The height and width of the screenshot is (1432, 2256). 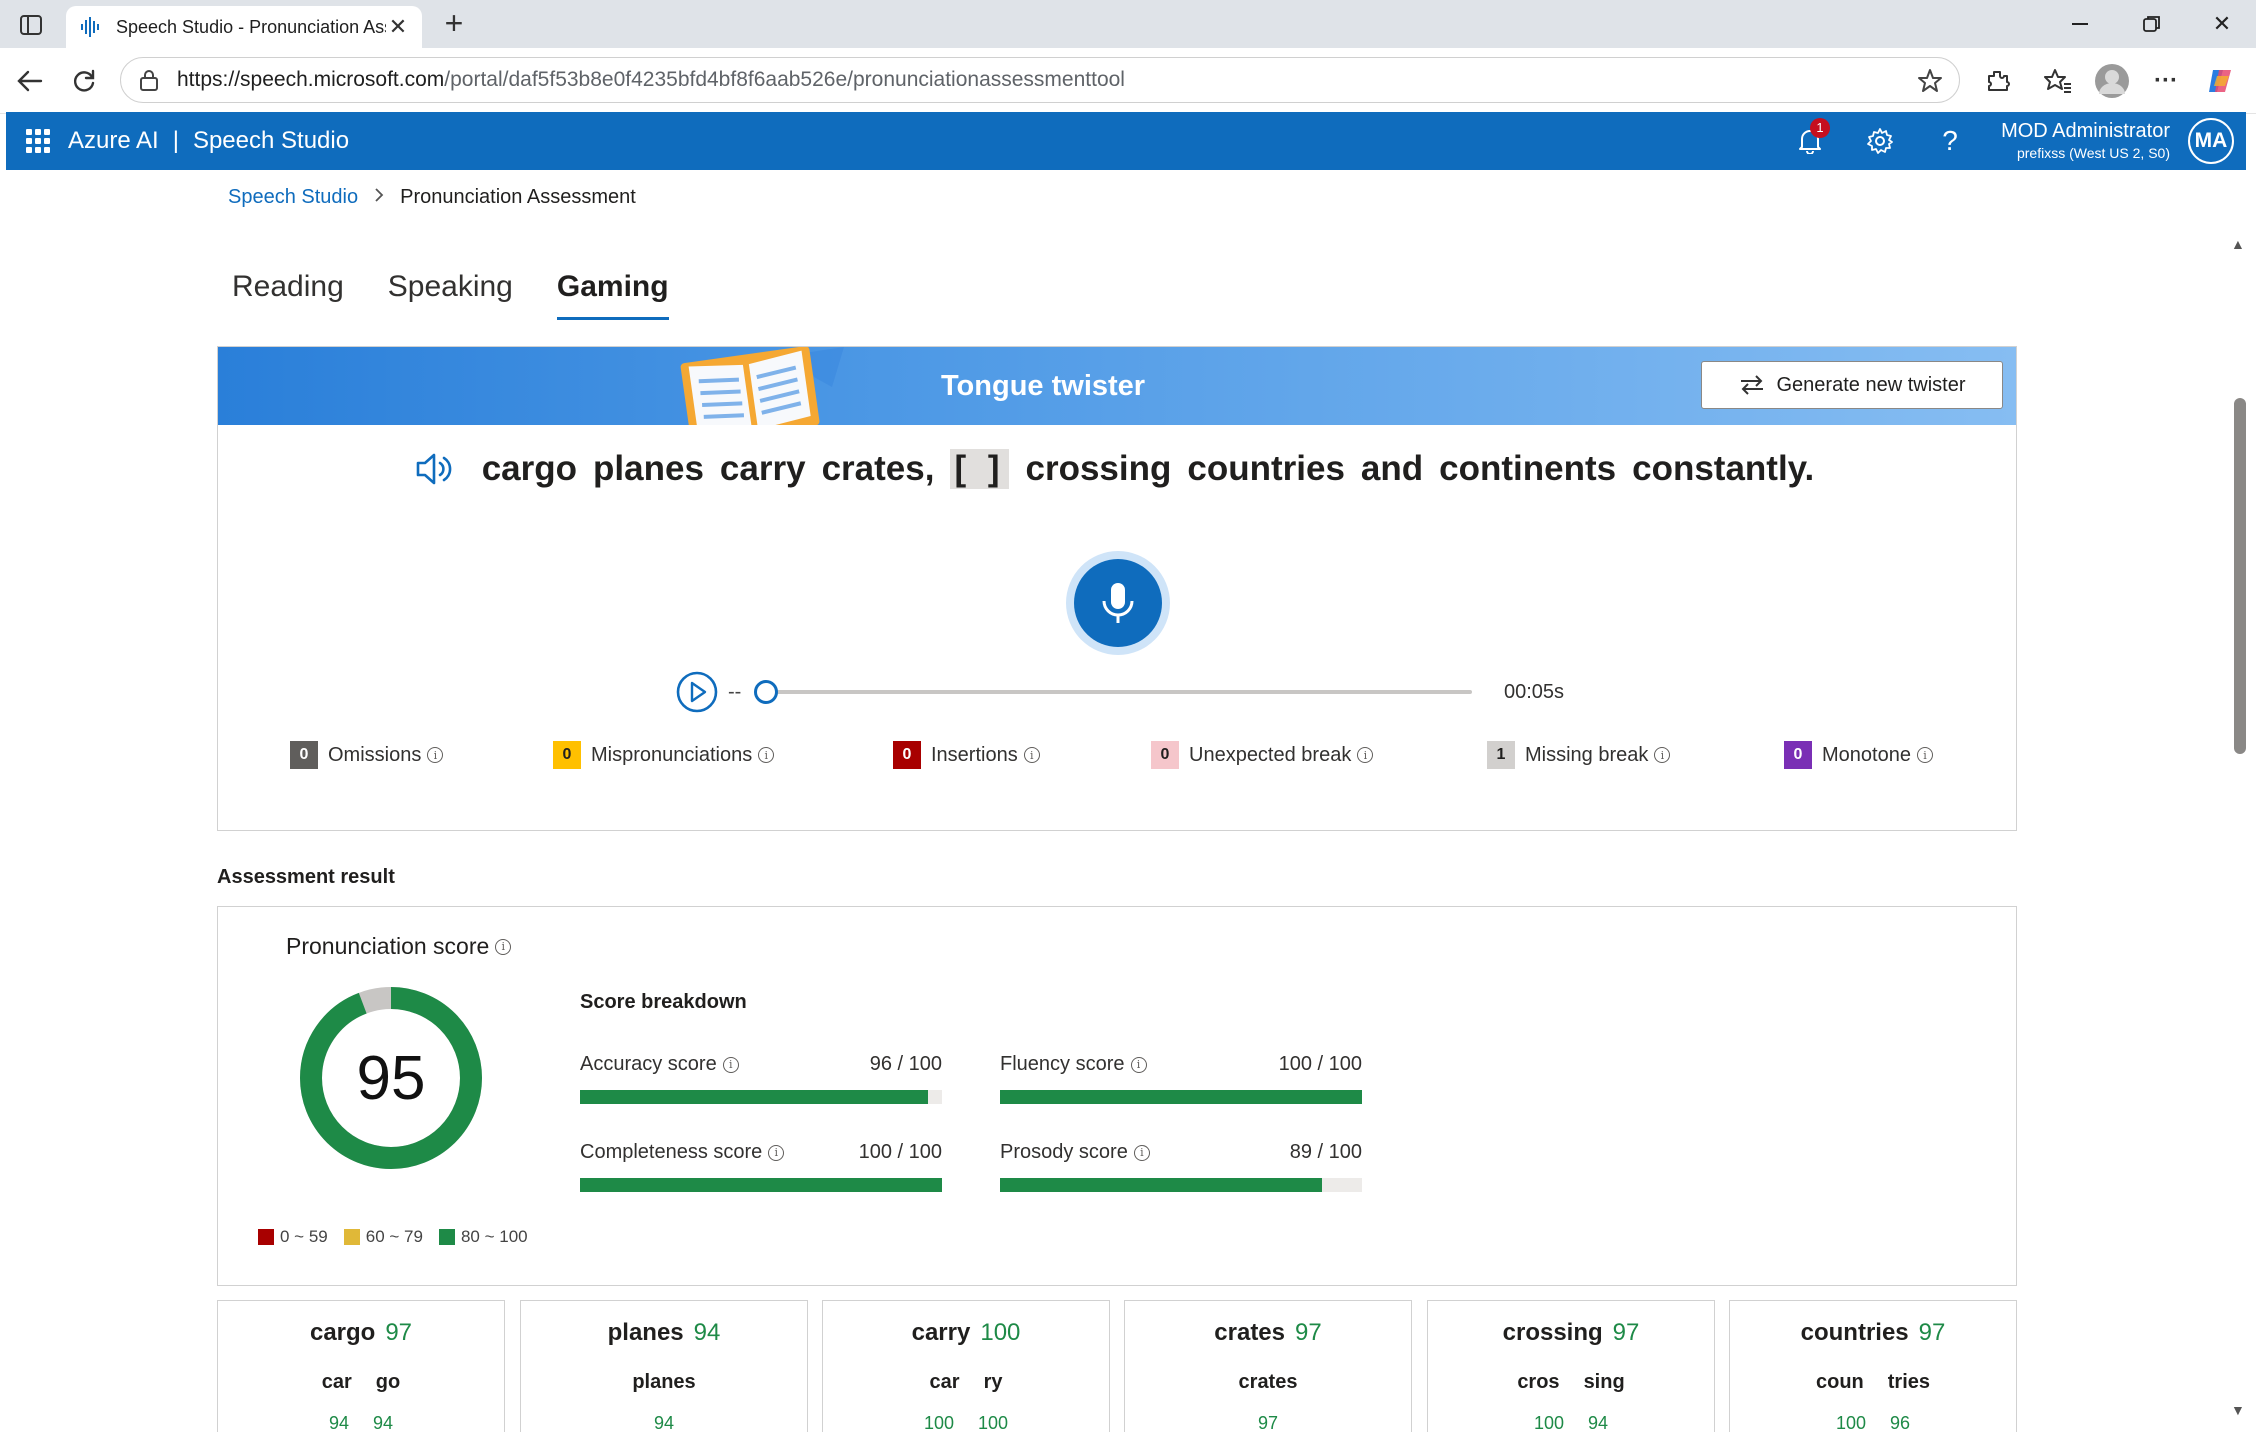 I want to click on word-result-card: cargo 97 car go 94 94, so click(x=361, y=1366).